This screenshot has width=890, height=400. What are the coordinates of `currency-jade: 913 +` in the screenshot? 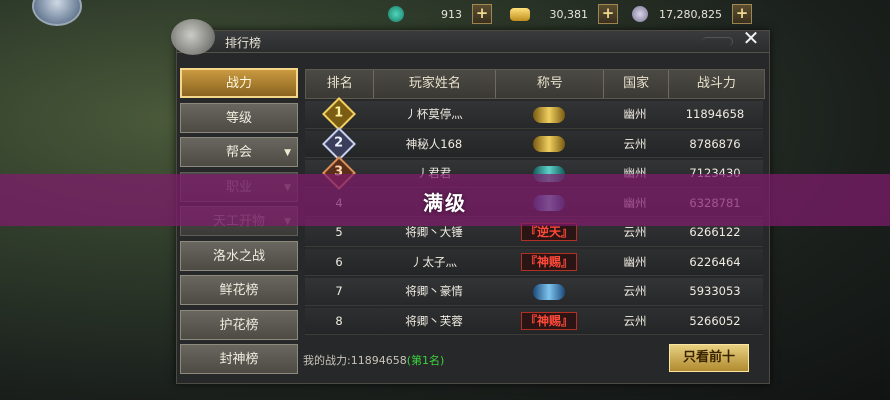 It's located at (440, 14).